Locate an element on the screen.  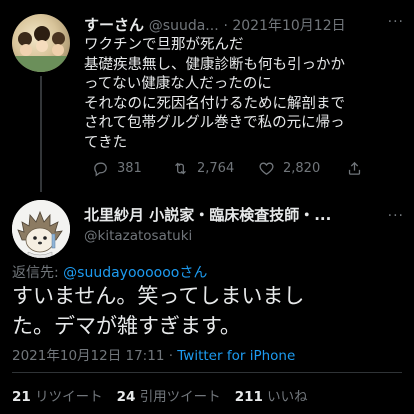
quotes-stat: 24 引用ツイート is located at coordinates (169, 397).